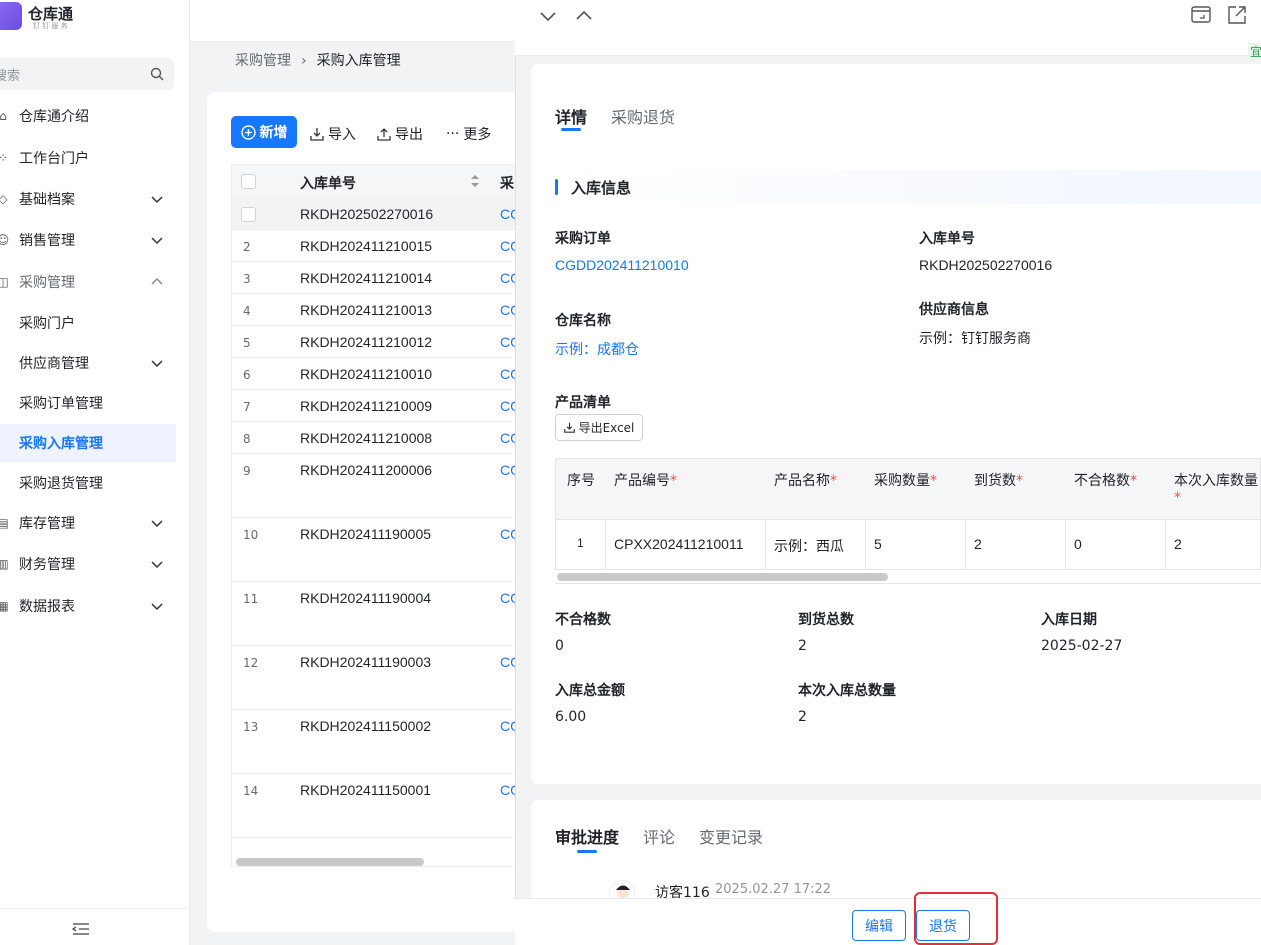 The height and width of the screenshot is (945, 1261). Describe the element at coordinates (88, 523) in the screenshot. I see `sidebar-item-inventory: ▤ 库存管理` at that location.